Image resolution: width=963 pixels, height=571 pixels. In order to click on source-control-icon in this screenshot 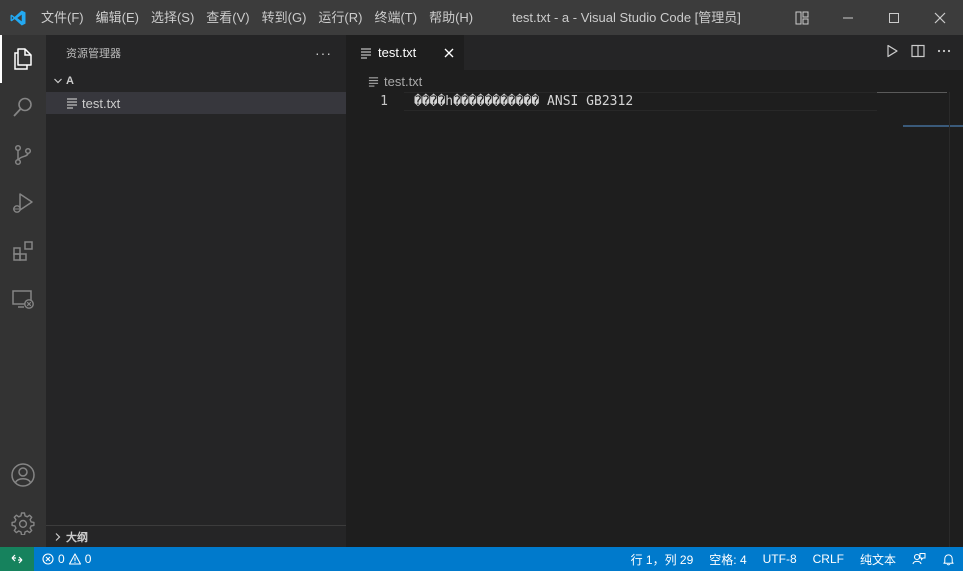, I will do `click(23, 155)`.